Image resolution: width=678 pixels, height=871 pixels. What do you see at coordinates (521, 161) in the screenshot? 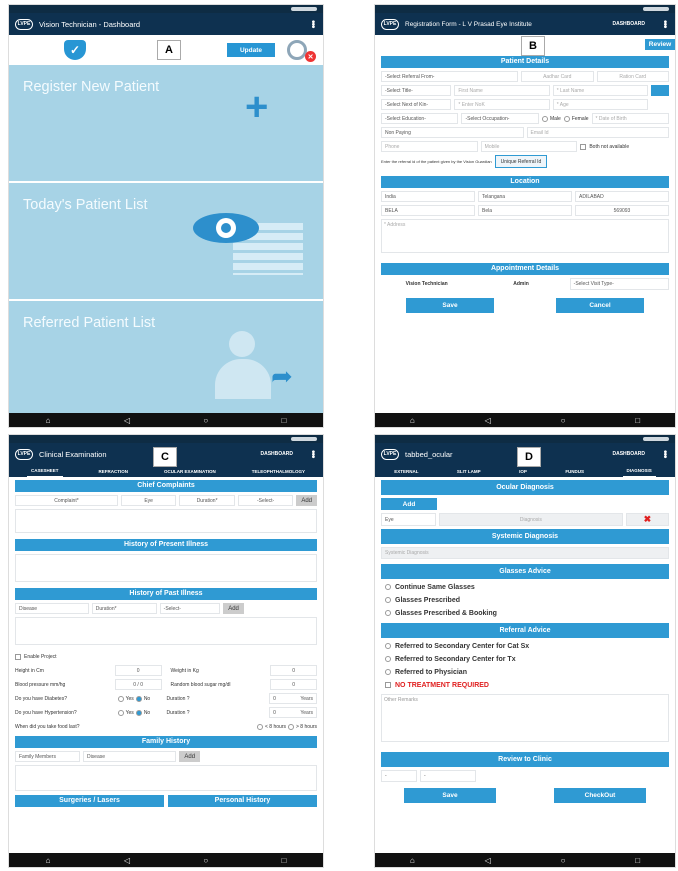
I see `unique-referral-button: Unique Referral Id` at bounding box center [521, 161].